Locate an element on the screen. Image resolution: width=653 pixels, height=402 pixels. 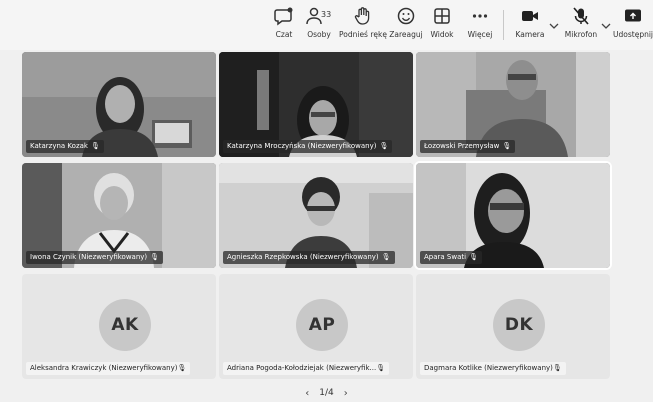
camera-options-chevron-down-icon is located at coordinates (554, 26).